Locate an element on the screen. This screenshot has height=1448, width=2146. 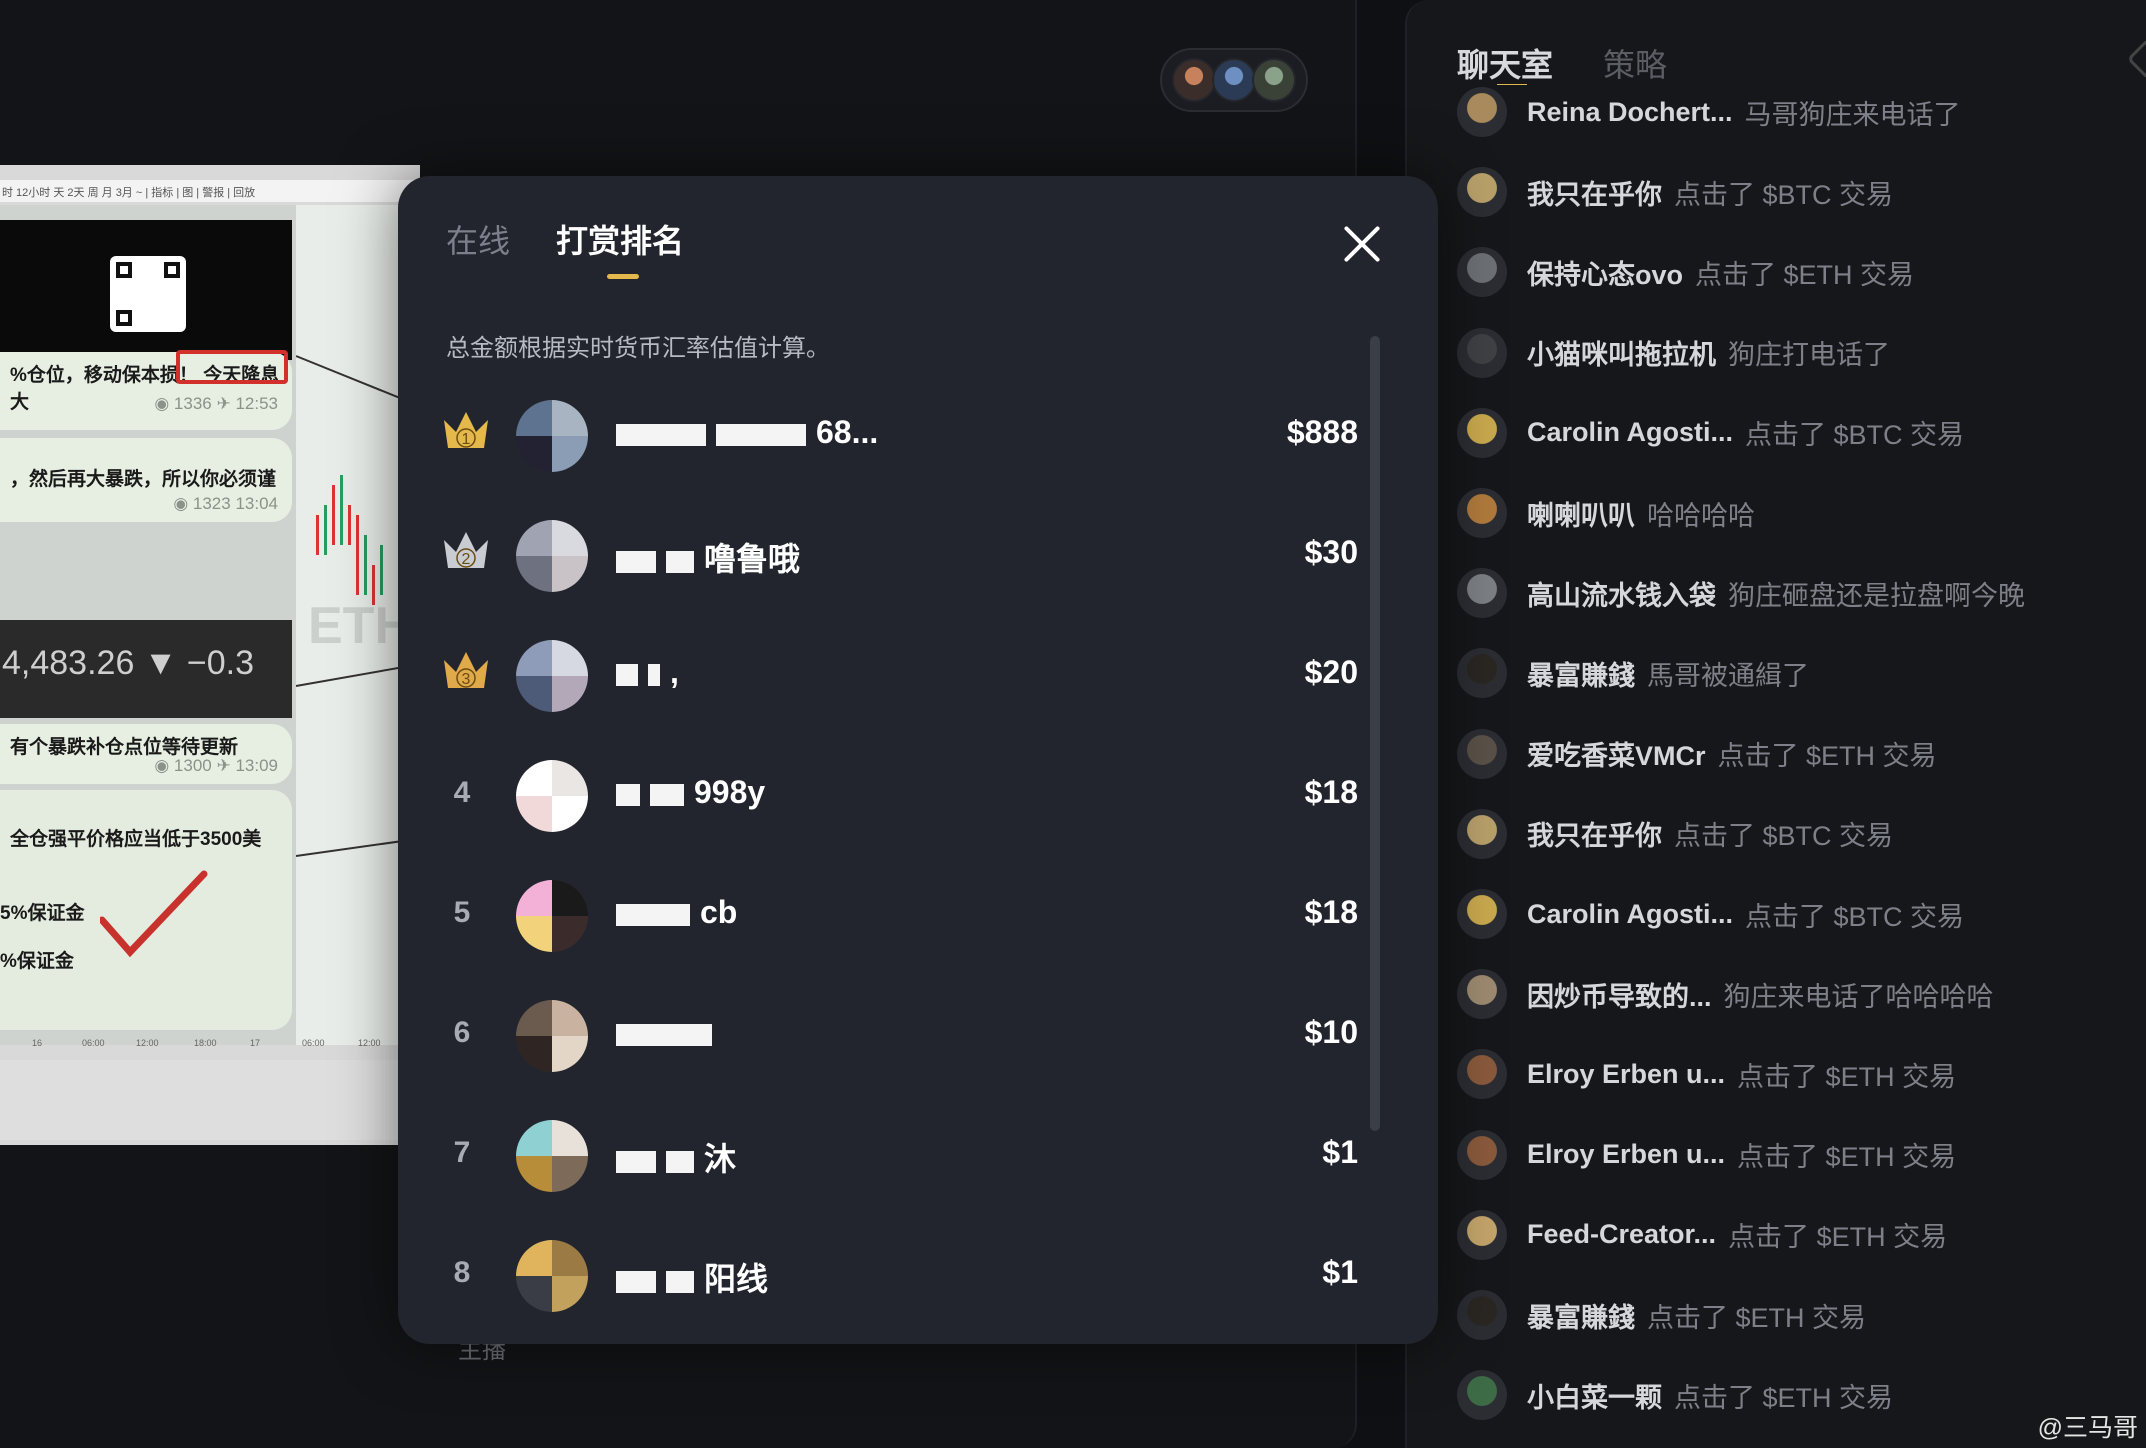
chat-message: 暴富賺錢 馬哥被通緝了 is located at coordinates (1801, 673).